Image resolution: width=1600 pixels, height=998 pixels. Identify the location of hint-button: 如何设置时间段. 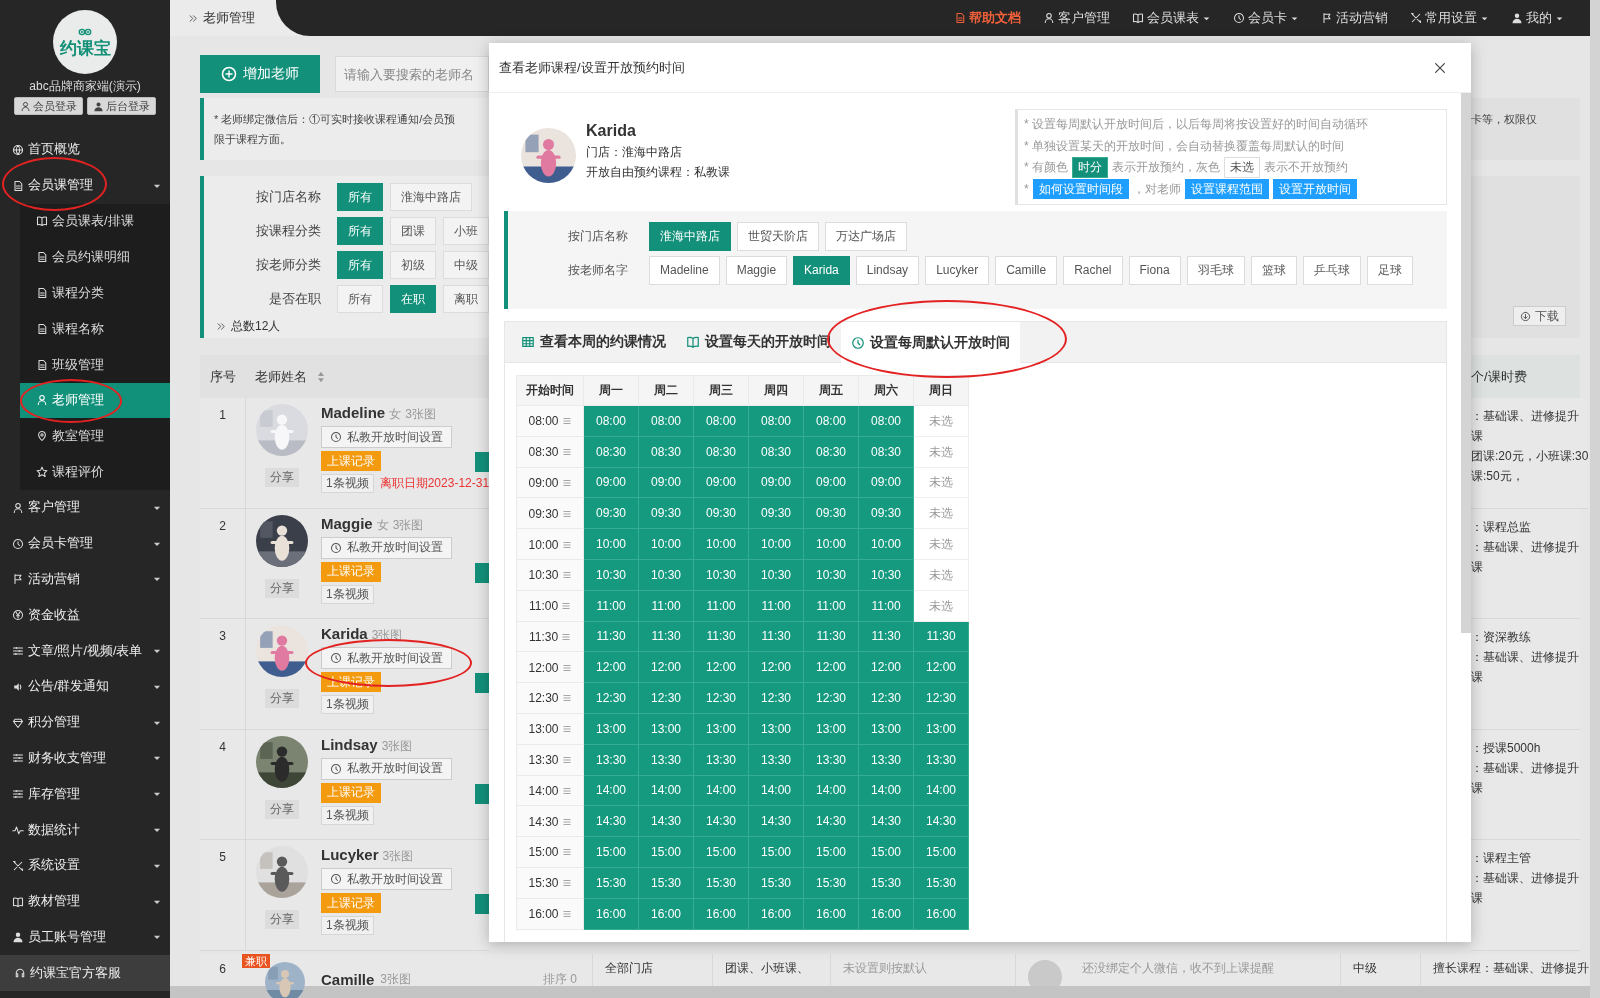
(1080, 189).